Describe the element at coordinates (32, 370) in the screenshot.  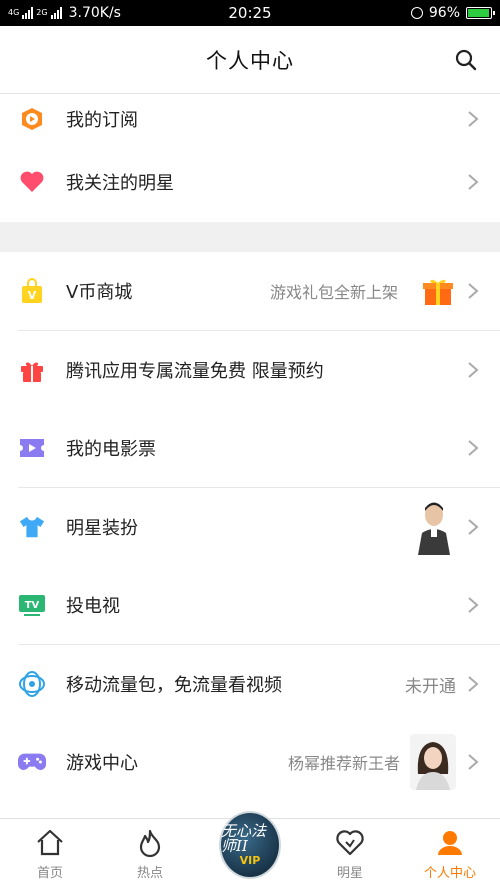
I see `gift-box-icon` at that location.